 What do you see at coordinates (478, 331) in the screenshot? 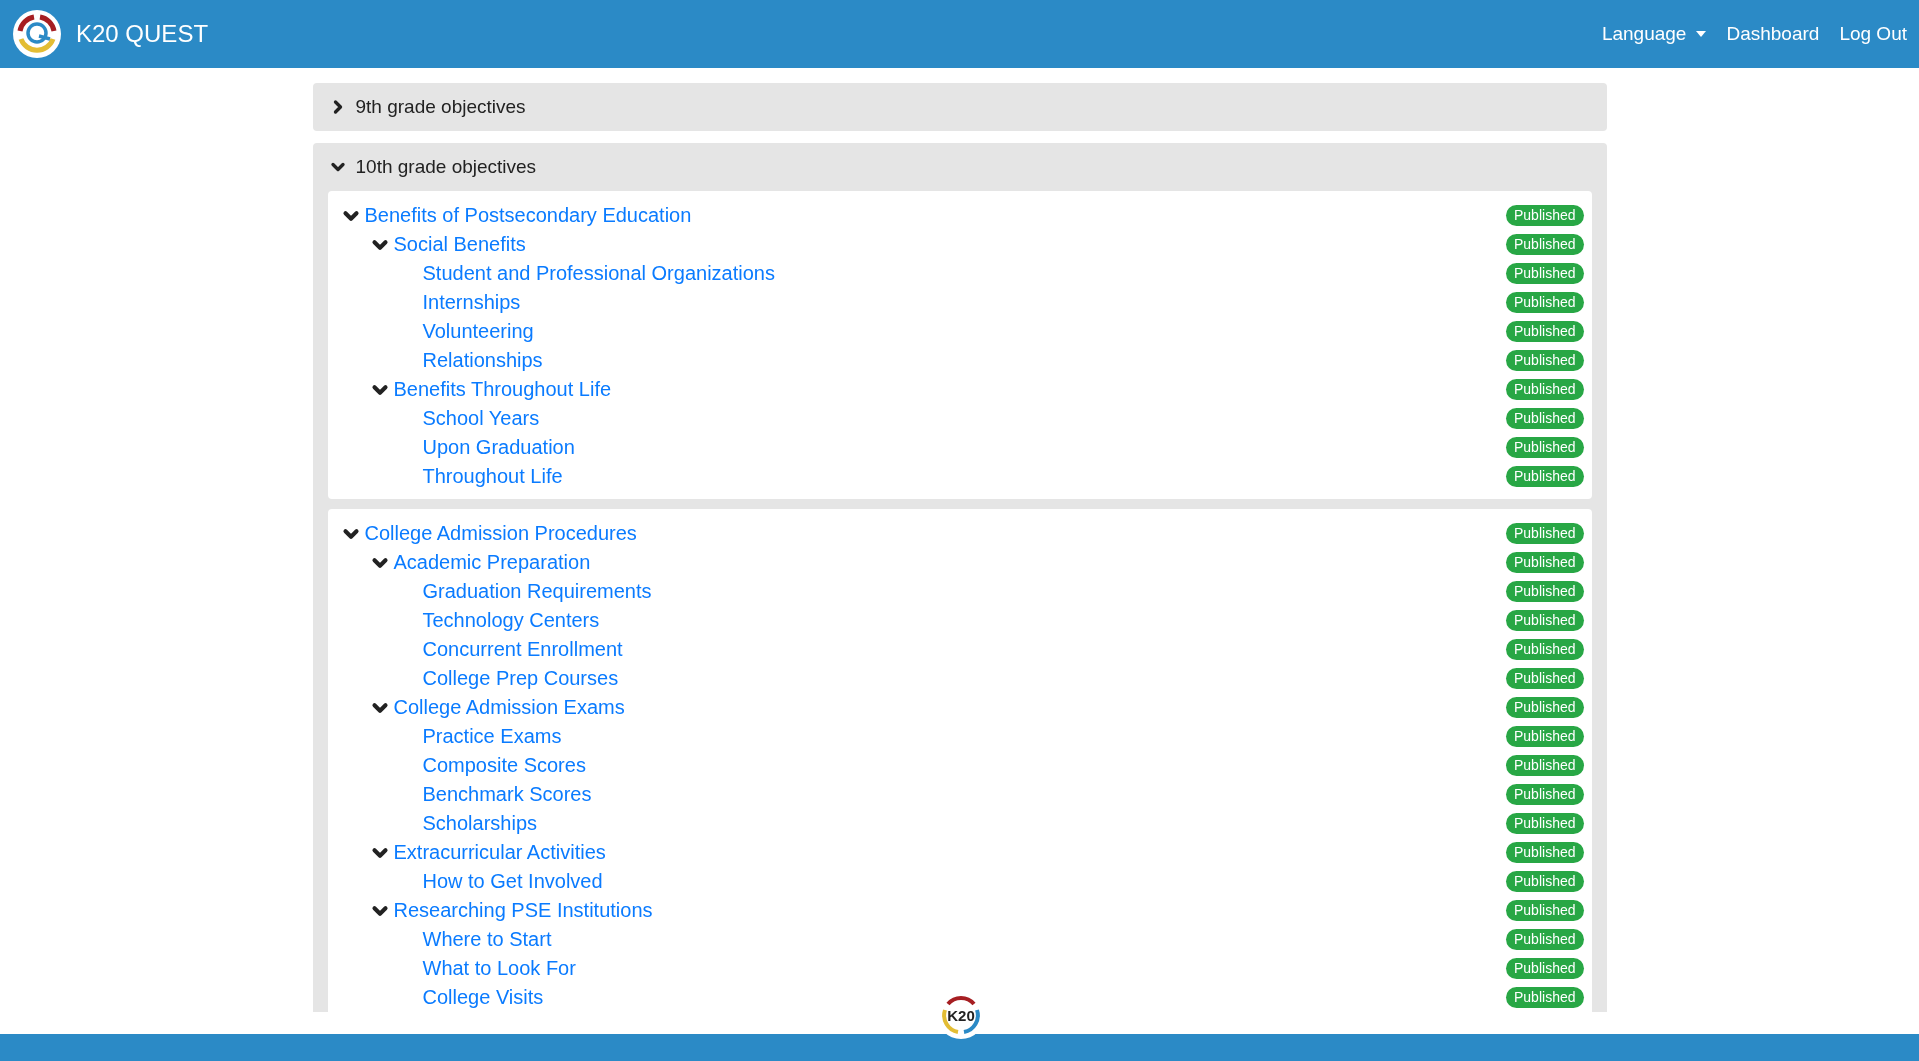
I see `objective-link: Volunteering` at bounding box center [478, 331].